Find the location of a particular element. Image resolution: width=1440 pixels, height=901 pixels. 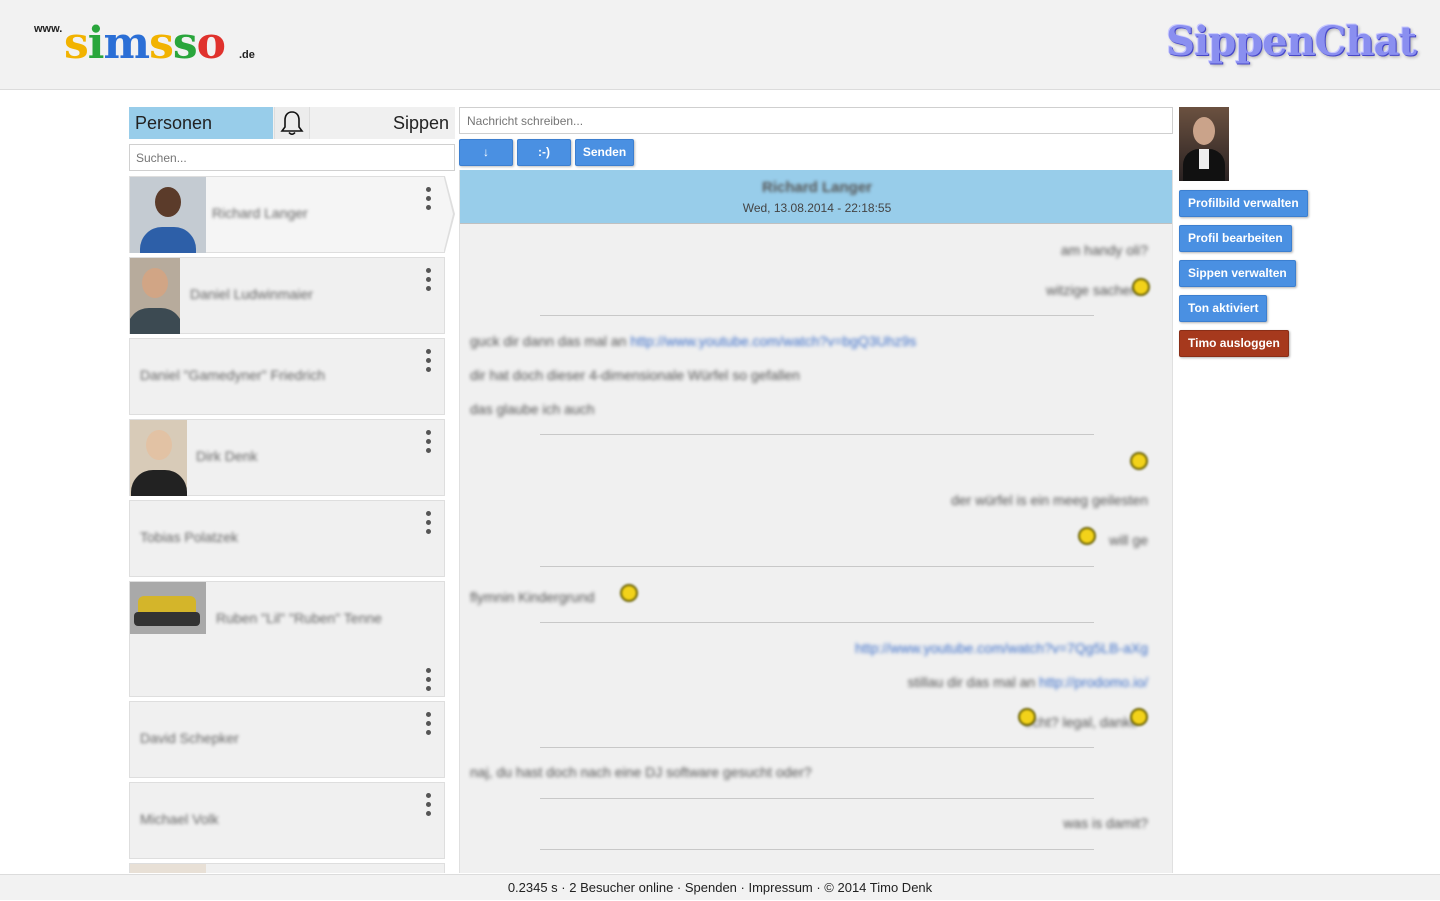

tab-personen: Personen is located at coordinates (201, 123).